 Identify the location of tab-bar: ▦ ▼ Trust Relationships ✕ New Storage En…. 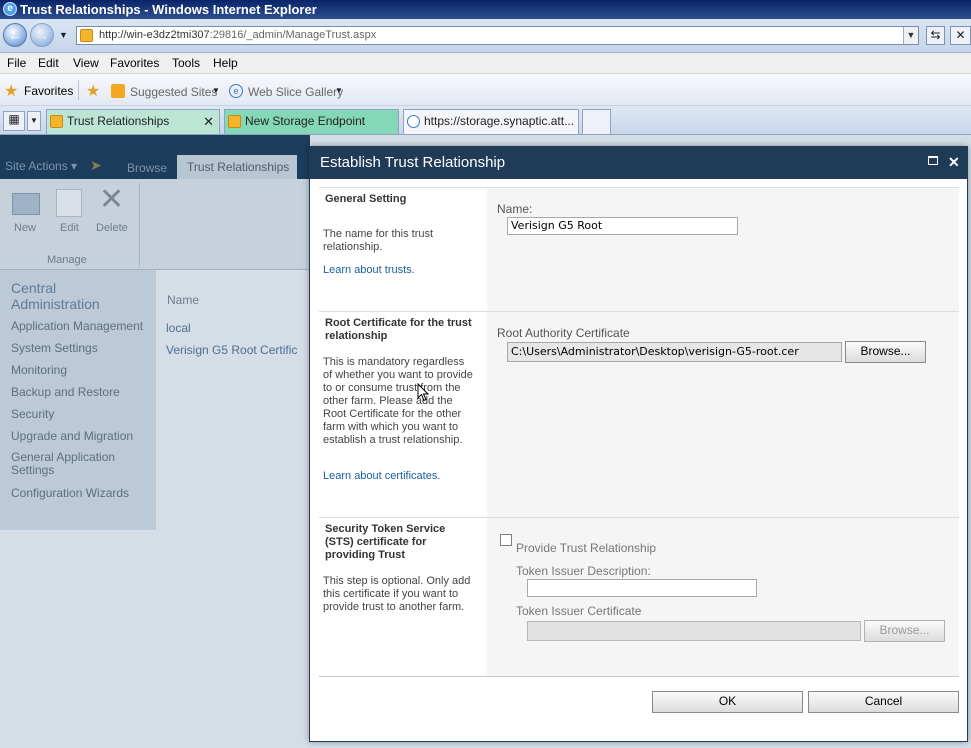
(485, 120).